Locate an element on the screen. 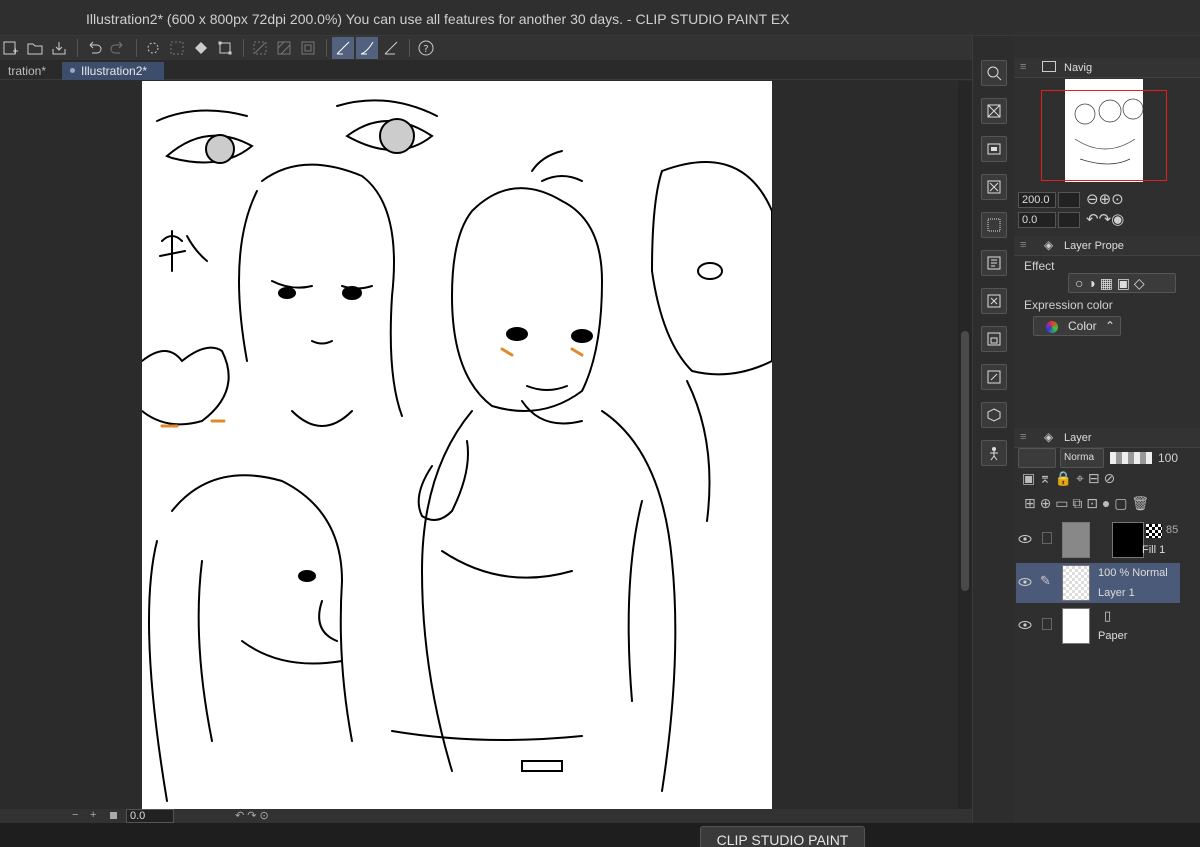  sub-view-icon is located at coordinates (994, 301).